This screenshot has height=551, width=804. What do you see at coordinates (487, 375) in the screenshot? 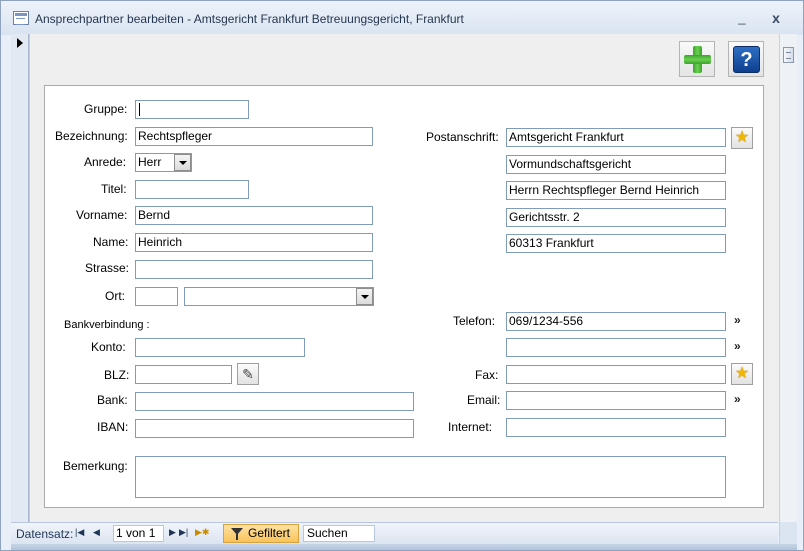
I see `fax-label: Fax:` at bounding box center [487, 375].